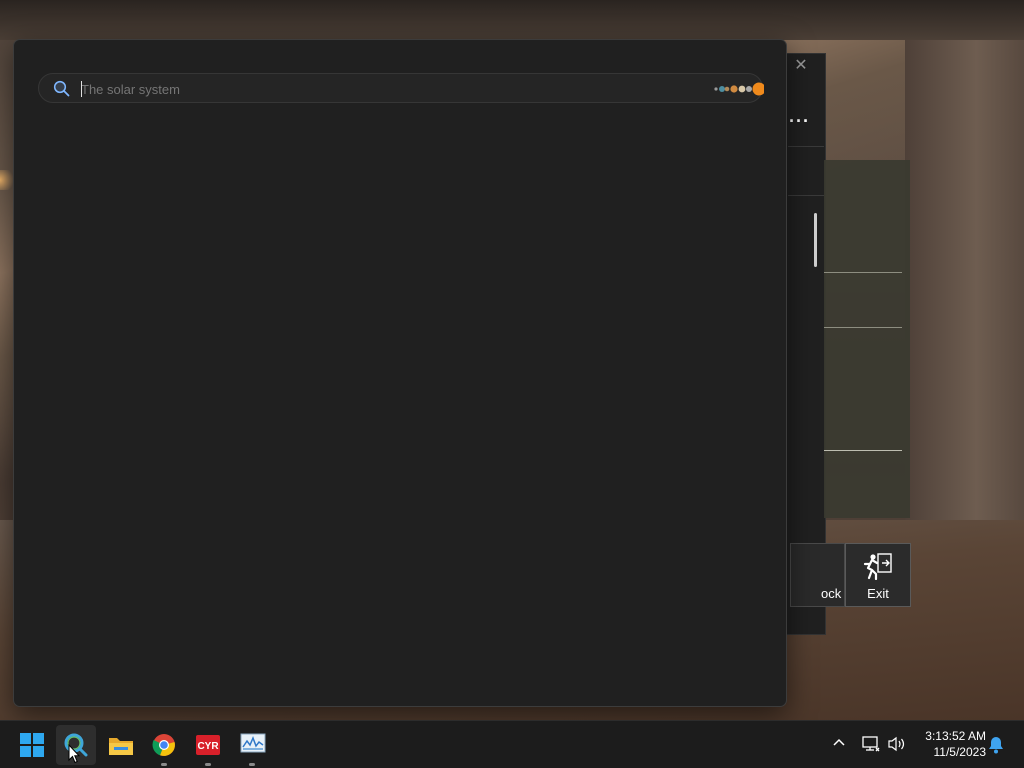 This screenshot has width=1024, height=768. I want to click on svg-text: CYR, so click(208, 746).